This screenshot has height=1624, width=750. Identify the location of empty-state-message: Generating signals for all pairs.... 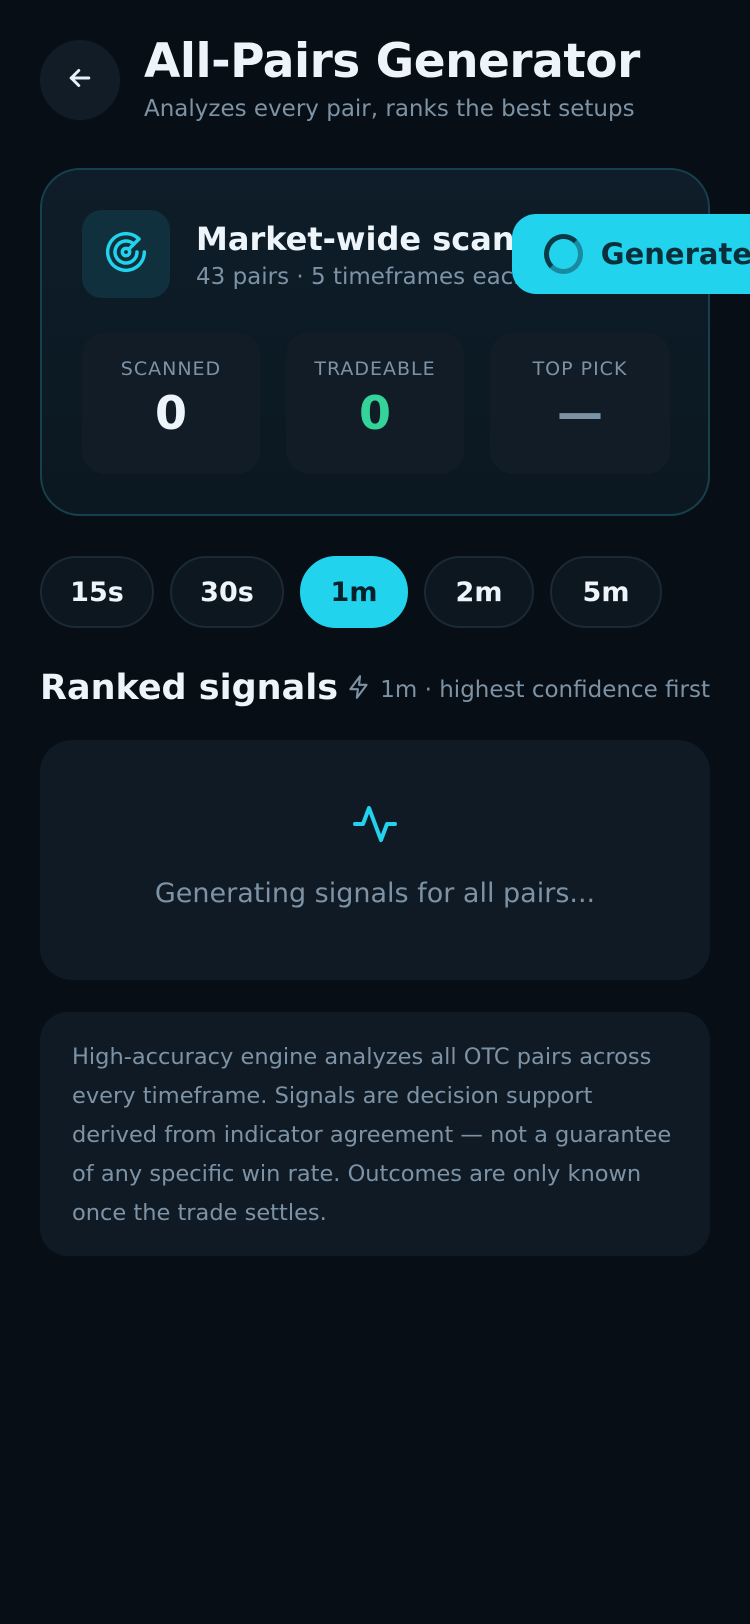
(375, 893).